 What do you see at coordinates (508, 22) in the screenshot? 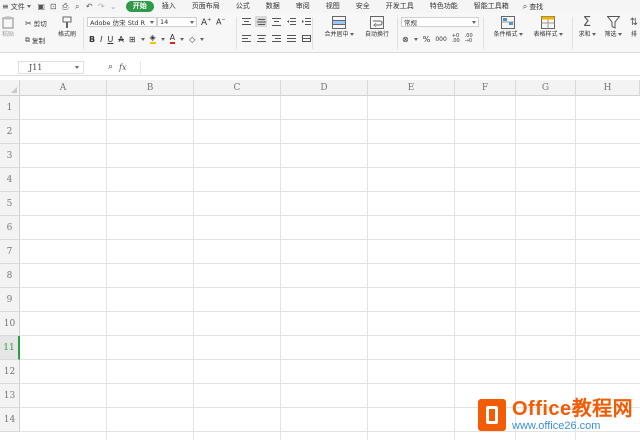
I see `conditional-format-icon` at bounding box center [508, 22].